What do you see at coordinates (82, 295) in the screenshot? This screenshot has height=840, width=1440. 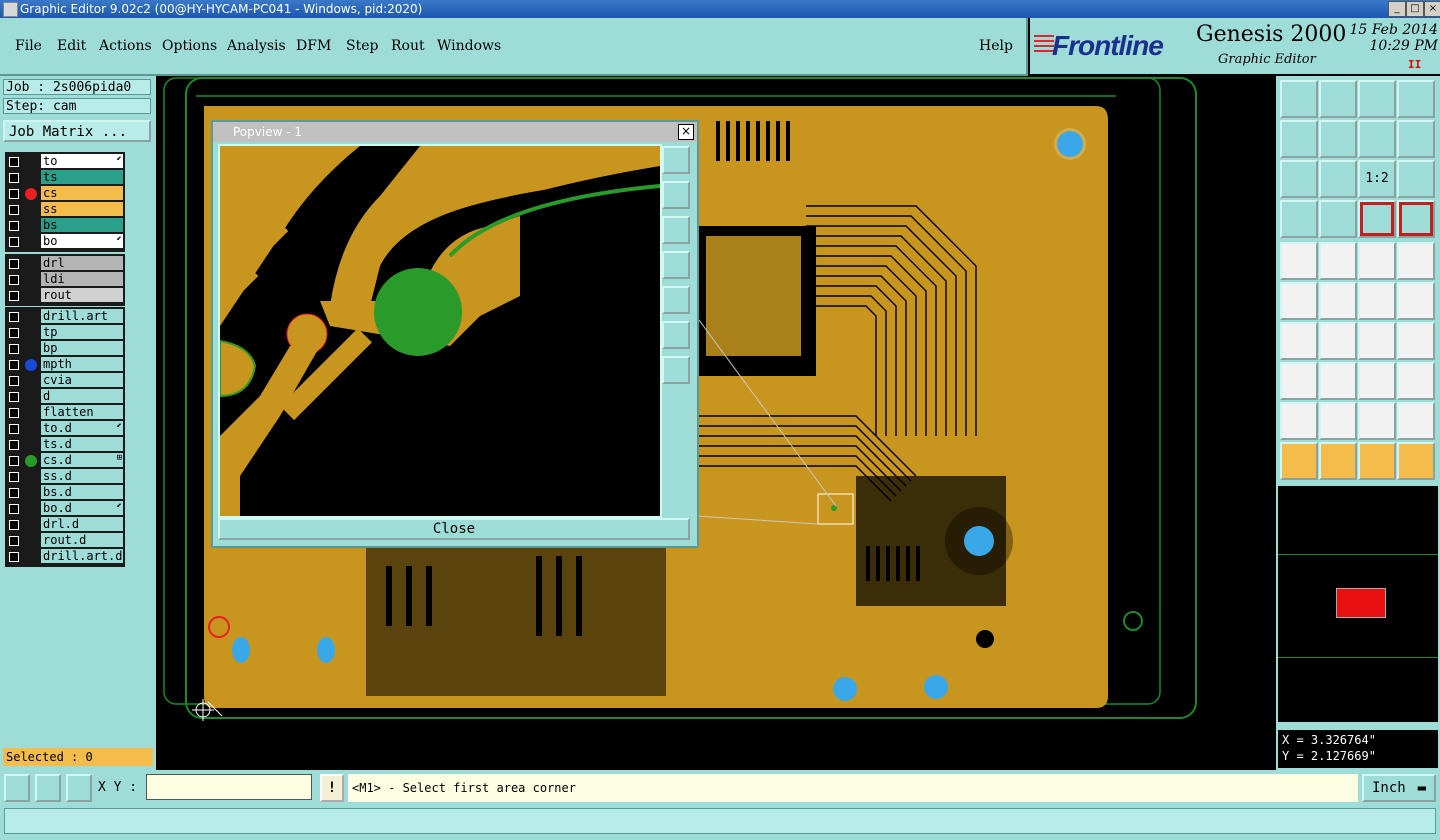 I see `layer-name: rout` at bounding box center [82, 295].